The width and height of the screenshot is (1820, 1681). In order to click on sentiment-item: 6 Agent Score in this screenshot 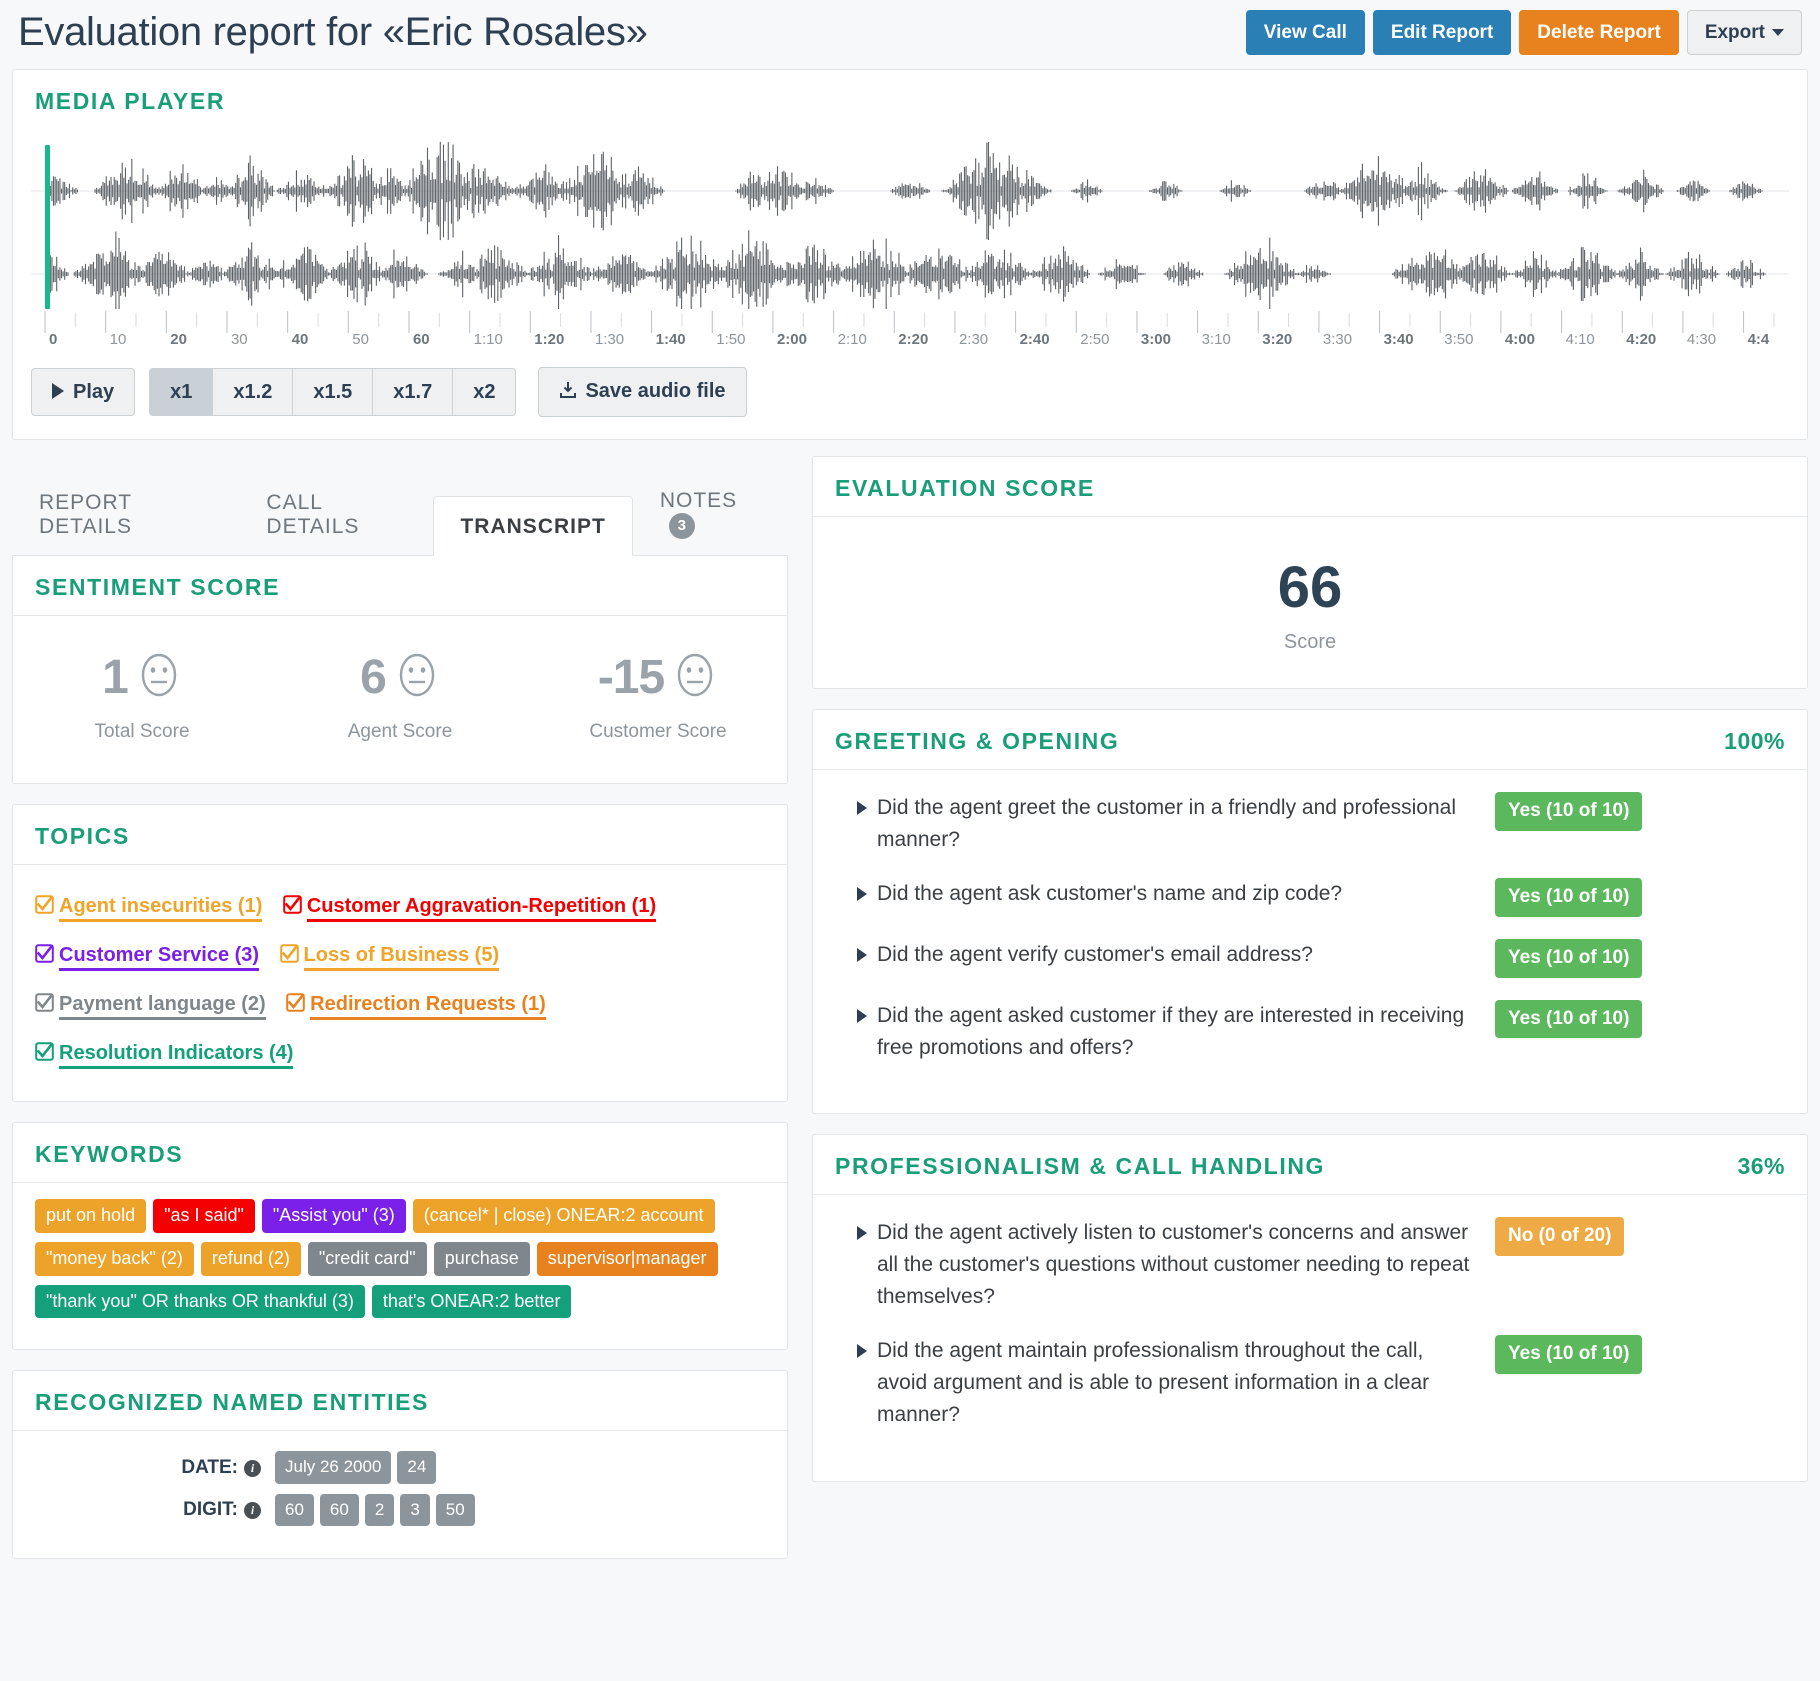, I will do `click(400, 696)`.